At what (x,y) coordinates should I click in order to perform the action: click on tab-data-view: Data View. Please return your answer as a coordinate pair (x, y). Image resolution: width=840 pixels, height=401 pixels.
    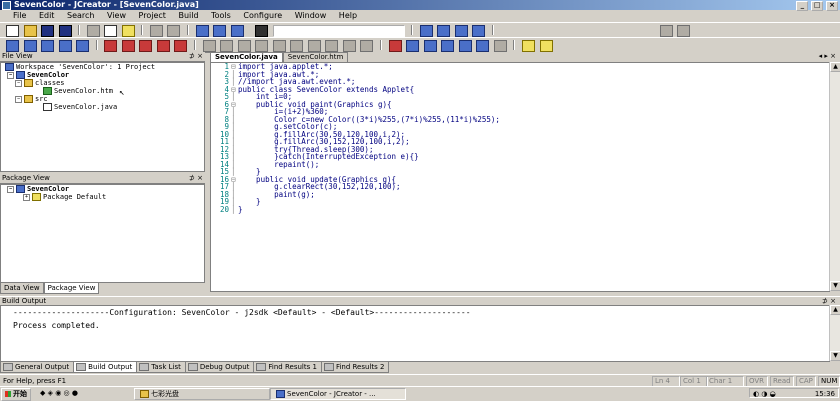
    Looking at the image, I should click on (22, 288).